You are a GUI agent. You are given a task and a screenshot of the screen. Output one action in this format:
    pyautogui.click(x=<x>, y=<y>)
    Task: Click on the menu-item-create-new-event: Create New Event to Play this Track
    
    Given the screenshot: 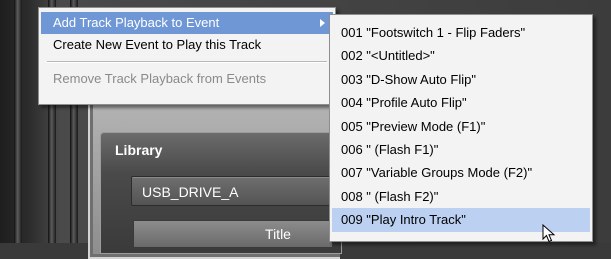 What is the action you would take?
    pyautogui.click(x=187, y=45)
    